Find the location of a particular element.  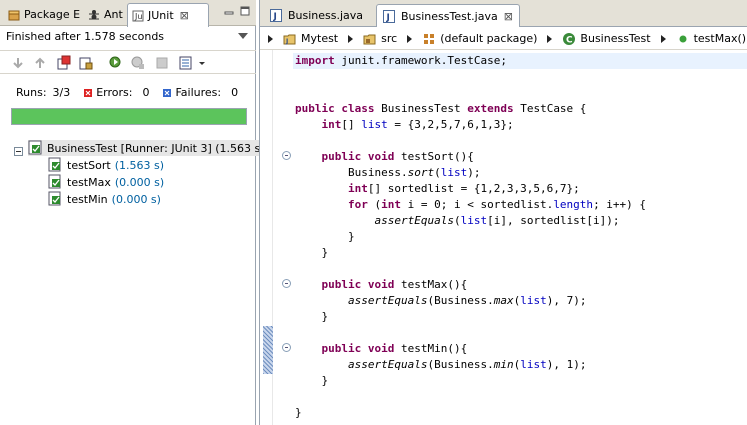

tab-label: BusinessTest.java is located at coordinates (449, 16).